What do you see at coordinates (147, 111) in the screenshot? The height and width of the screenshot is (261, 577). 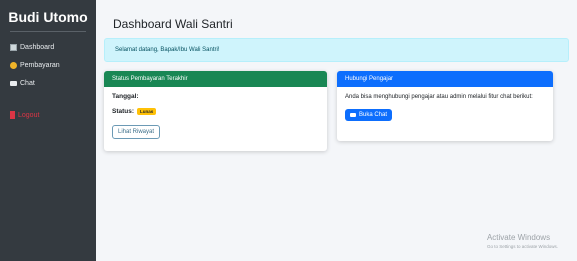 I see `status-badge: Lunas` at bounding box center [147, 111].